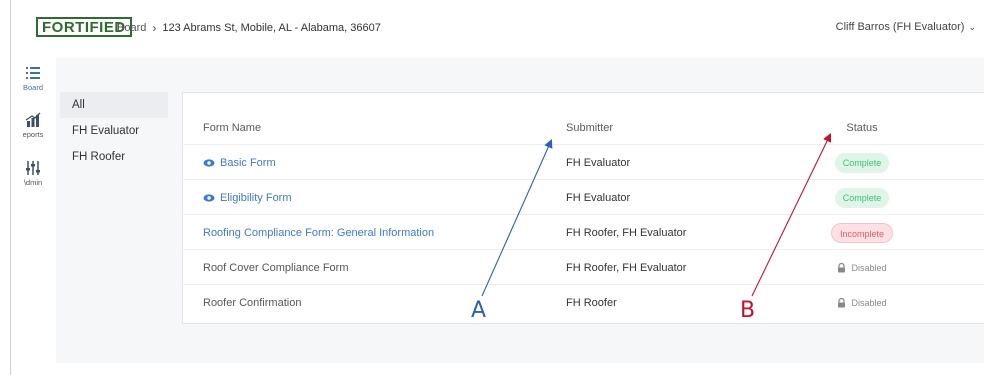  I want to click on status-cell: Incomplete, so click(862, 232).